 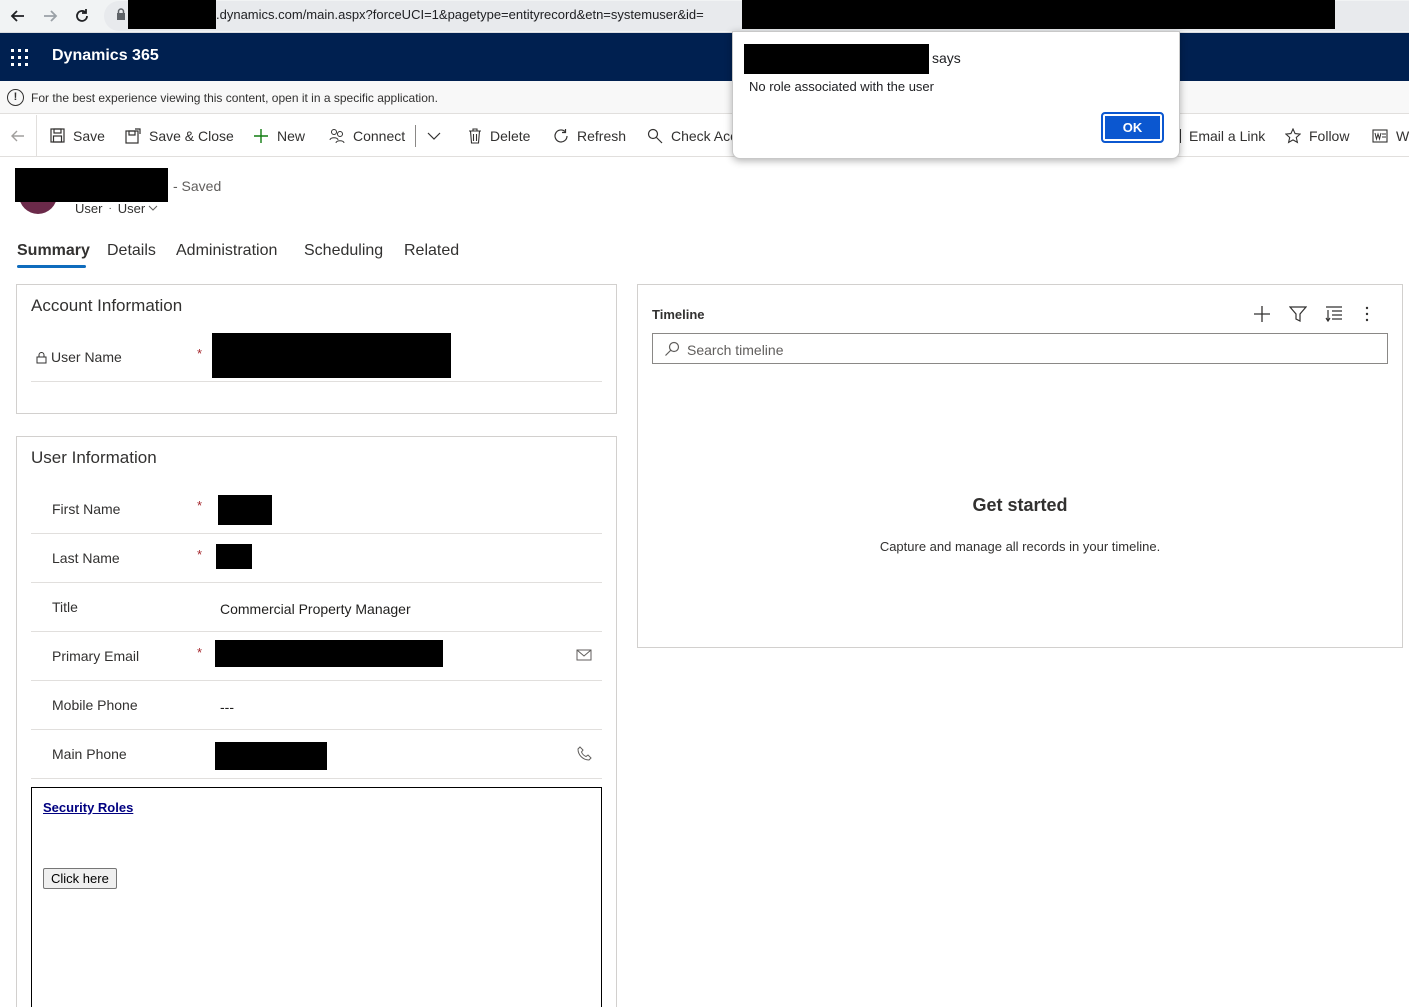 I want to click on first-name-value, so click(x=245, y=510).